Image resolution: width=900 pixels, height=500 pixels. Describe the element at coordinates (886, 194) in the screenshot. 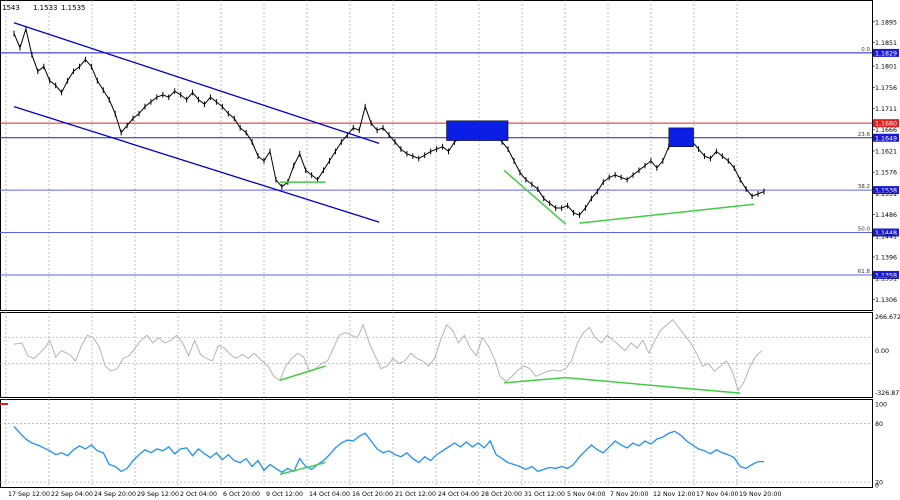

I see `price-tick-label: 1.1531` at that location.